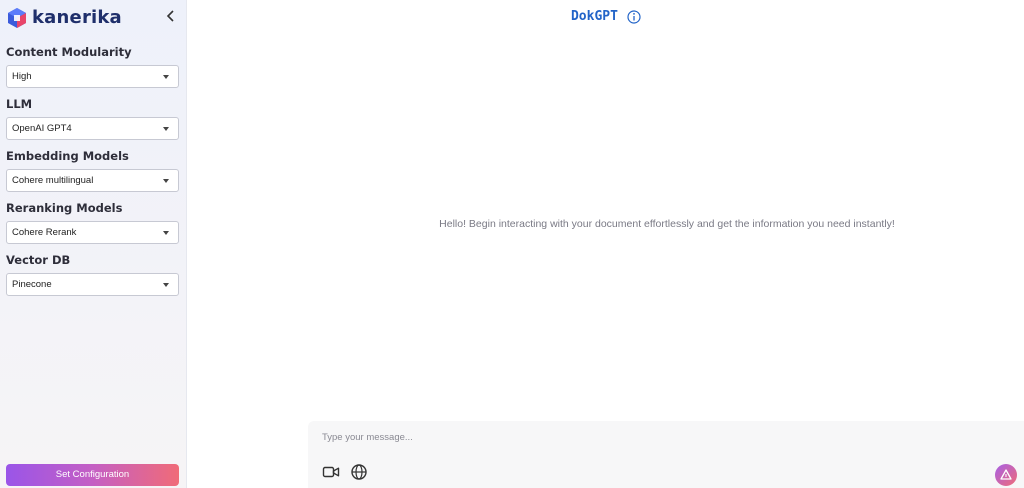  I want to click on info-circle-icon, so click(634, 16).